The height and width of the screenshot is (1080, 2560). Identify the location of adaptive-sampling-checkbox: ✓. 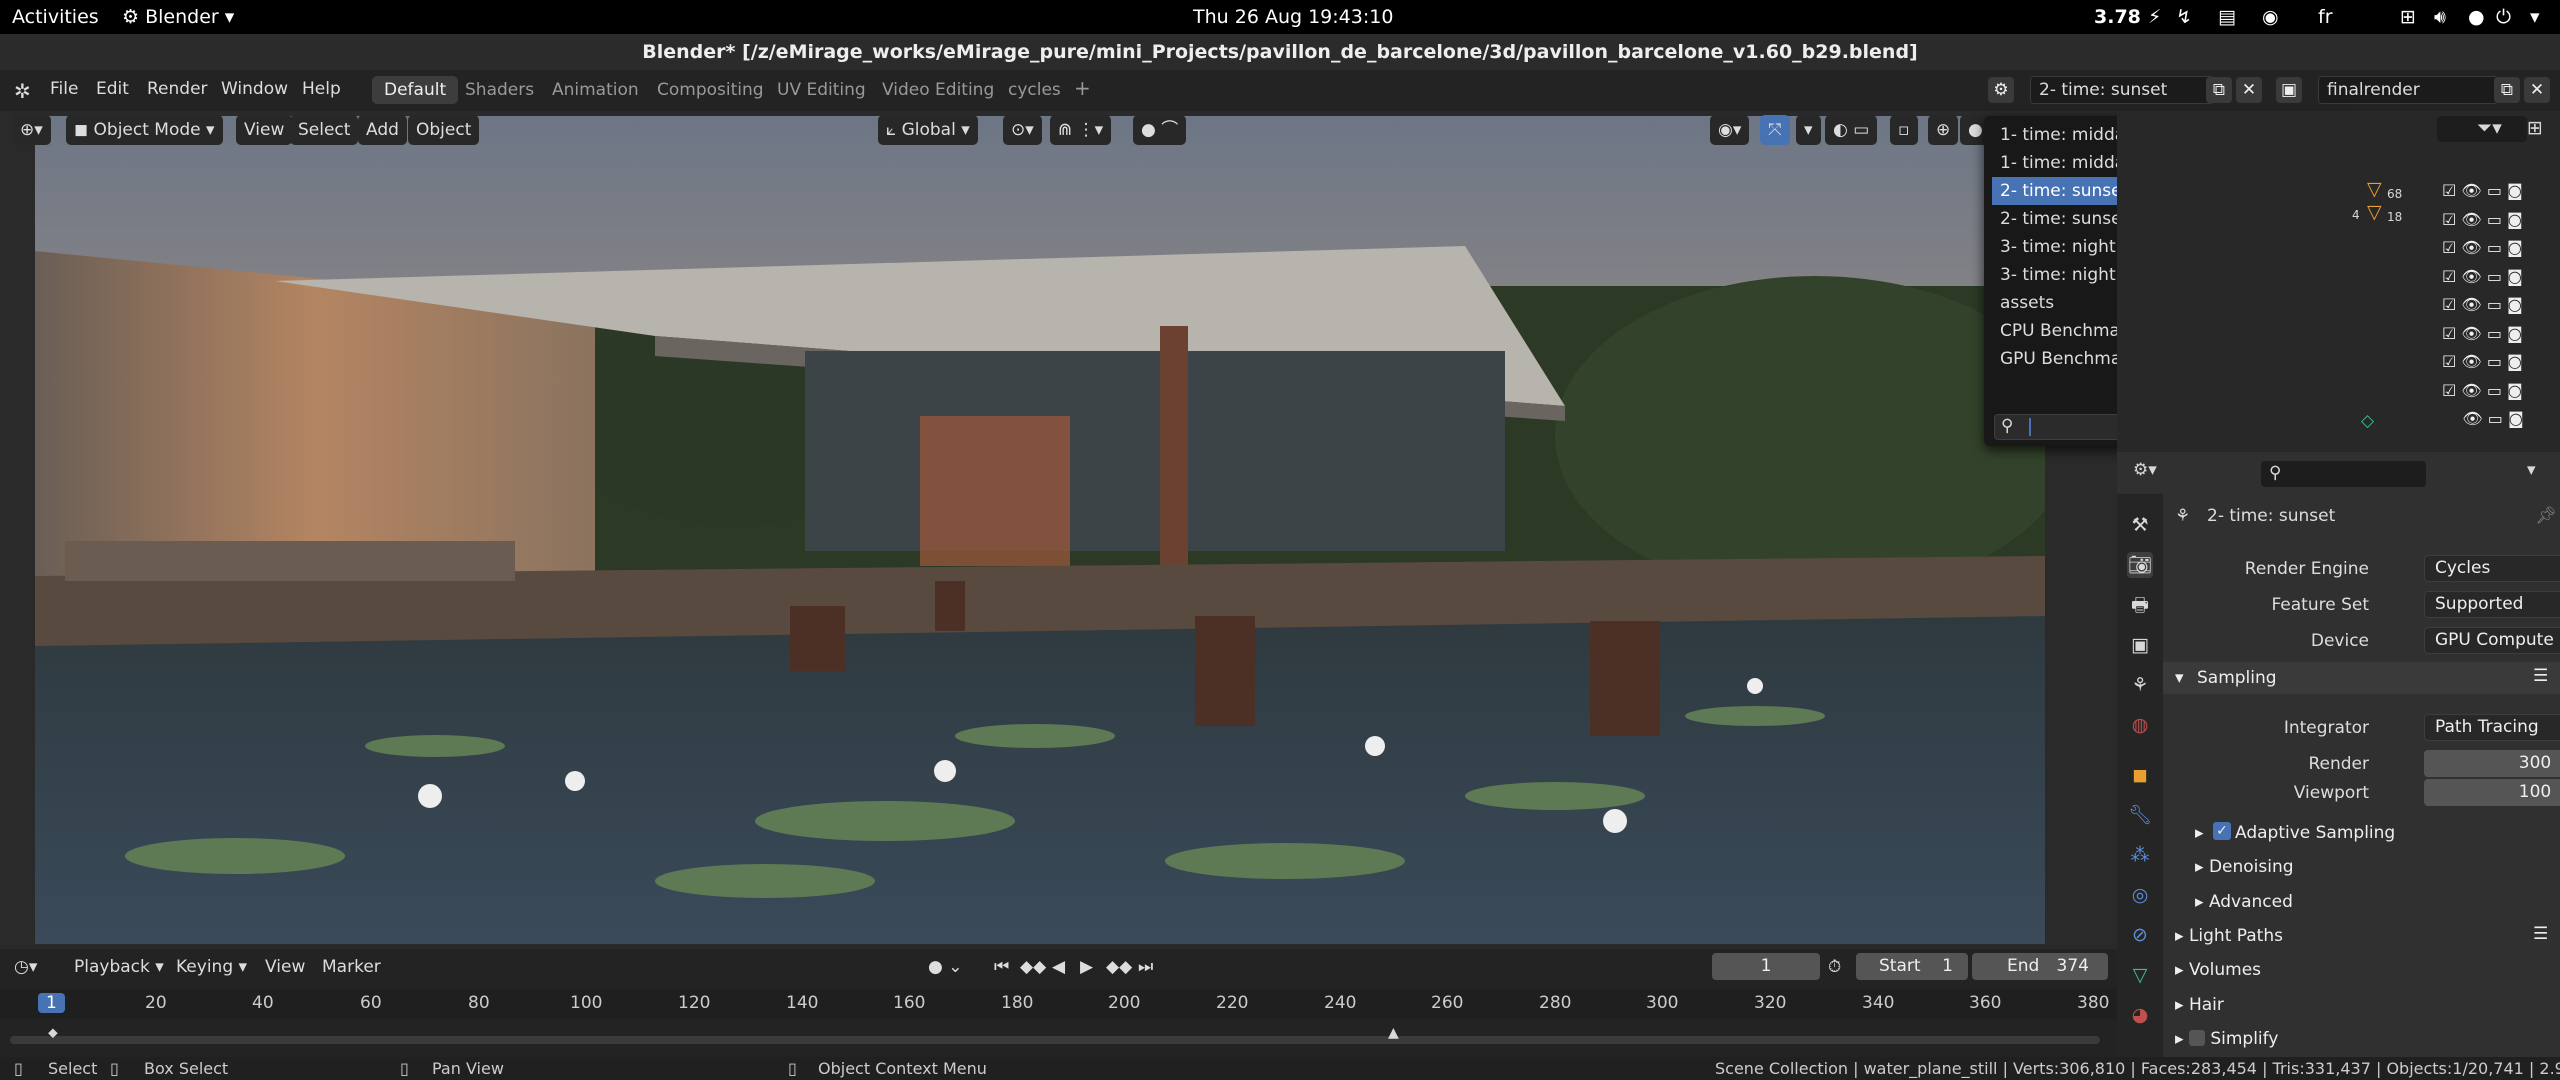
(2222, 831).